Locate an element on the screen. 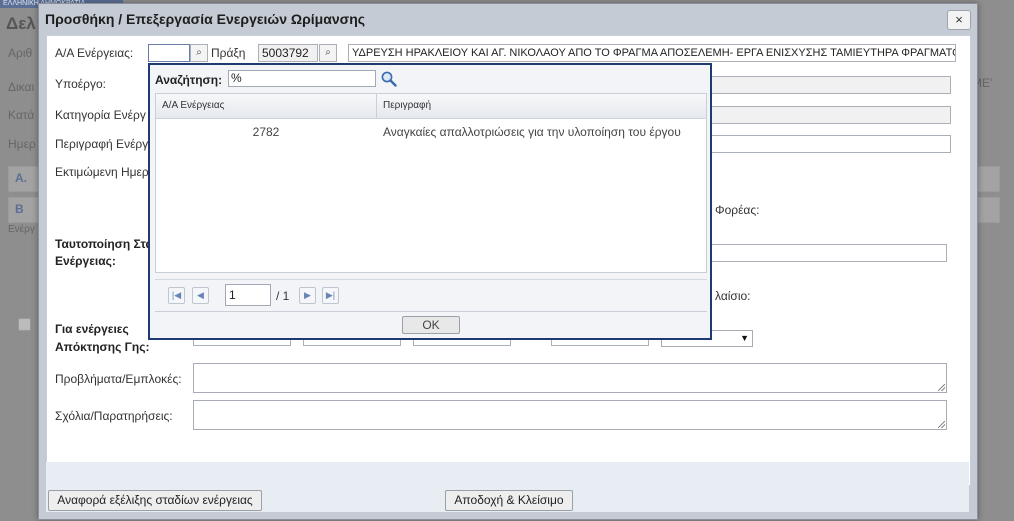 The image size is (1014, 521). stage-report-button: Αναφορά εξέλιξης σταδίων ενέργειας is located at coordinates (155, 500).